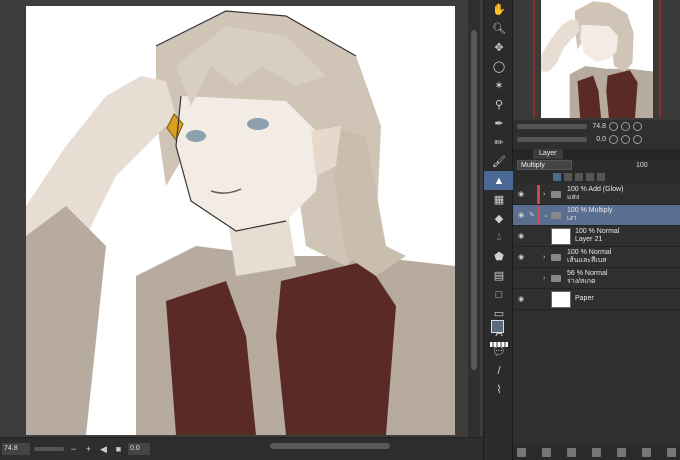 This screenshot has width=680, height=460. I want to click on rotate-right-icon, so click(625, 139).